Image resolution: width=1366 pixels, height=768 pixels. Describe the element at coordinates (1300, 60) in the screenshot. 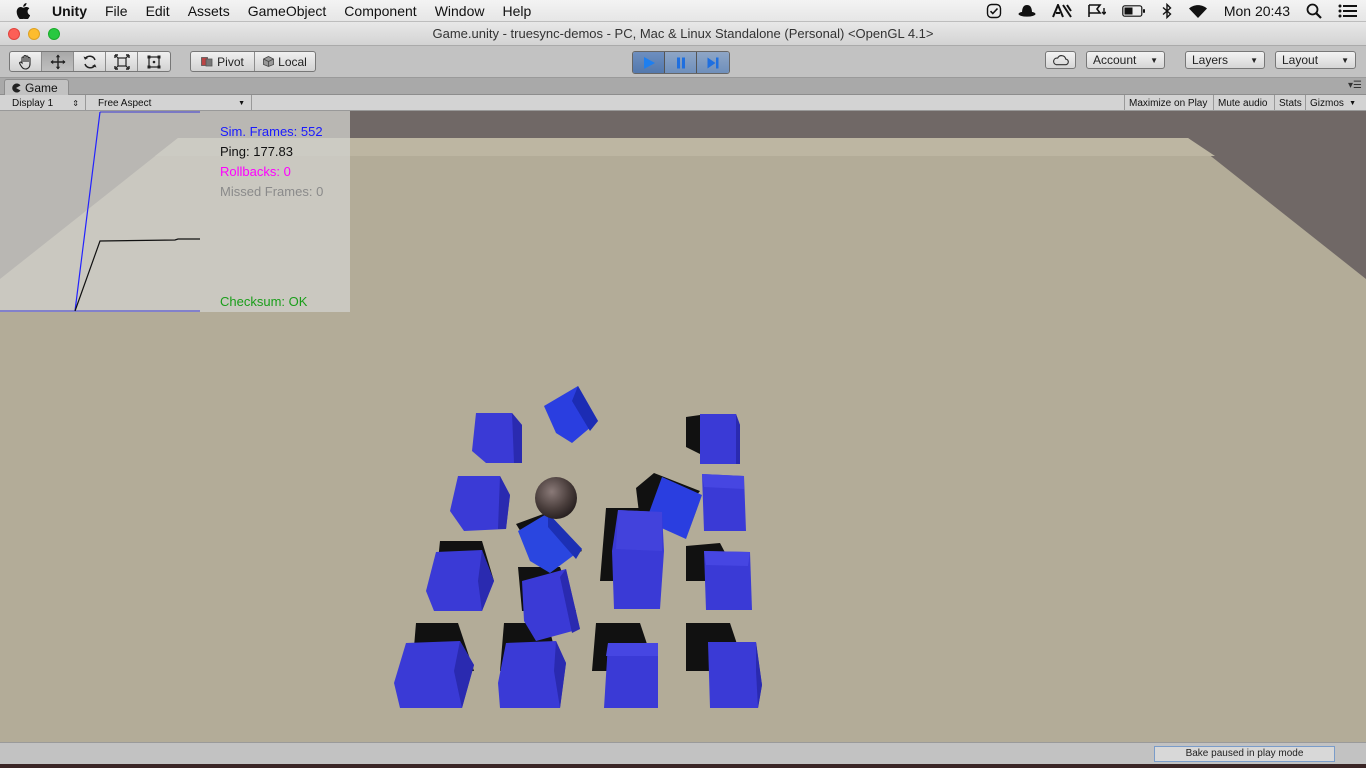

I see `layout-label: Layout` at that location.